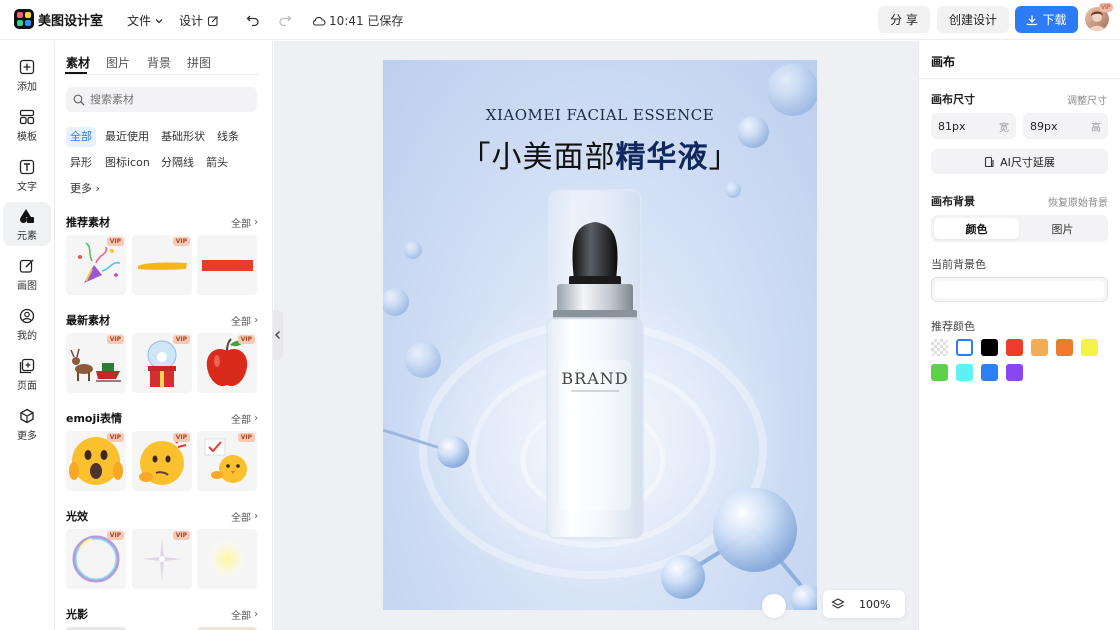  Describe the element at coordinates (774, 606) in the screenshot. I see `canvas-round-button` at that location.